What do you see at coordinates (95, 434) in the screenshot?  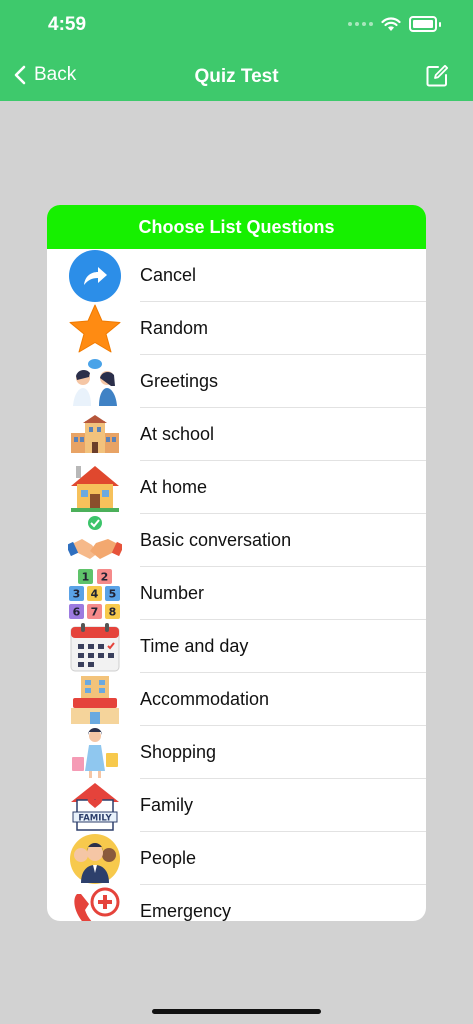 I see `school-building-icon` at bounding box center [95, 434].